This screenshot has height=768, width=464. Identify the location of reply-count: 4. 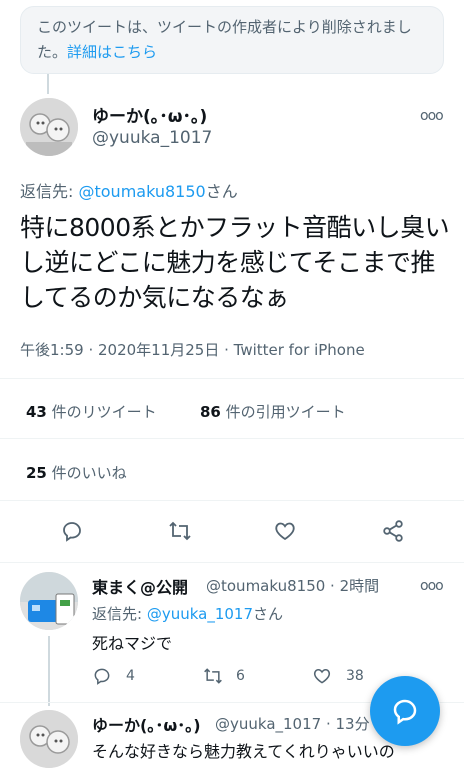
(130, 676).